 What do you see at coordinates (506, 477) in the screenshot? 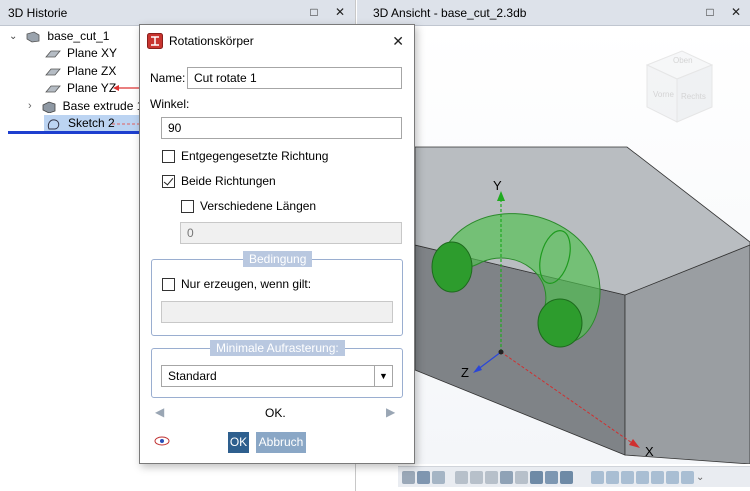
I see `section-icon` at bounding box center [506, 477].